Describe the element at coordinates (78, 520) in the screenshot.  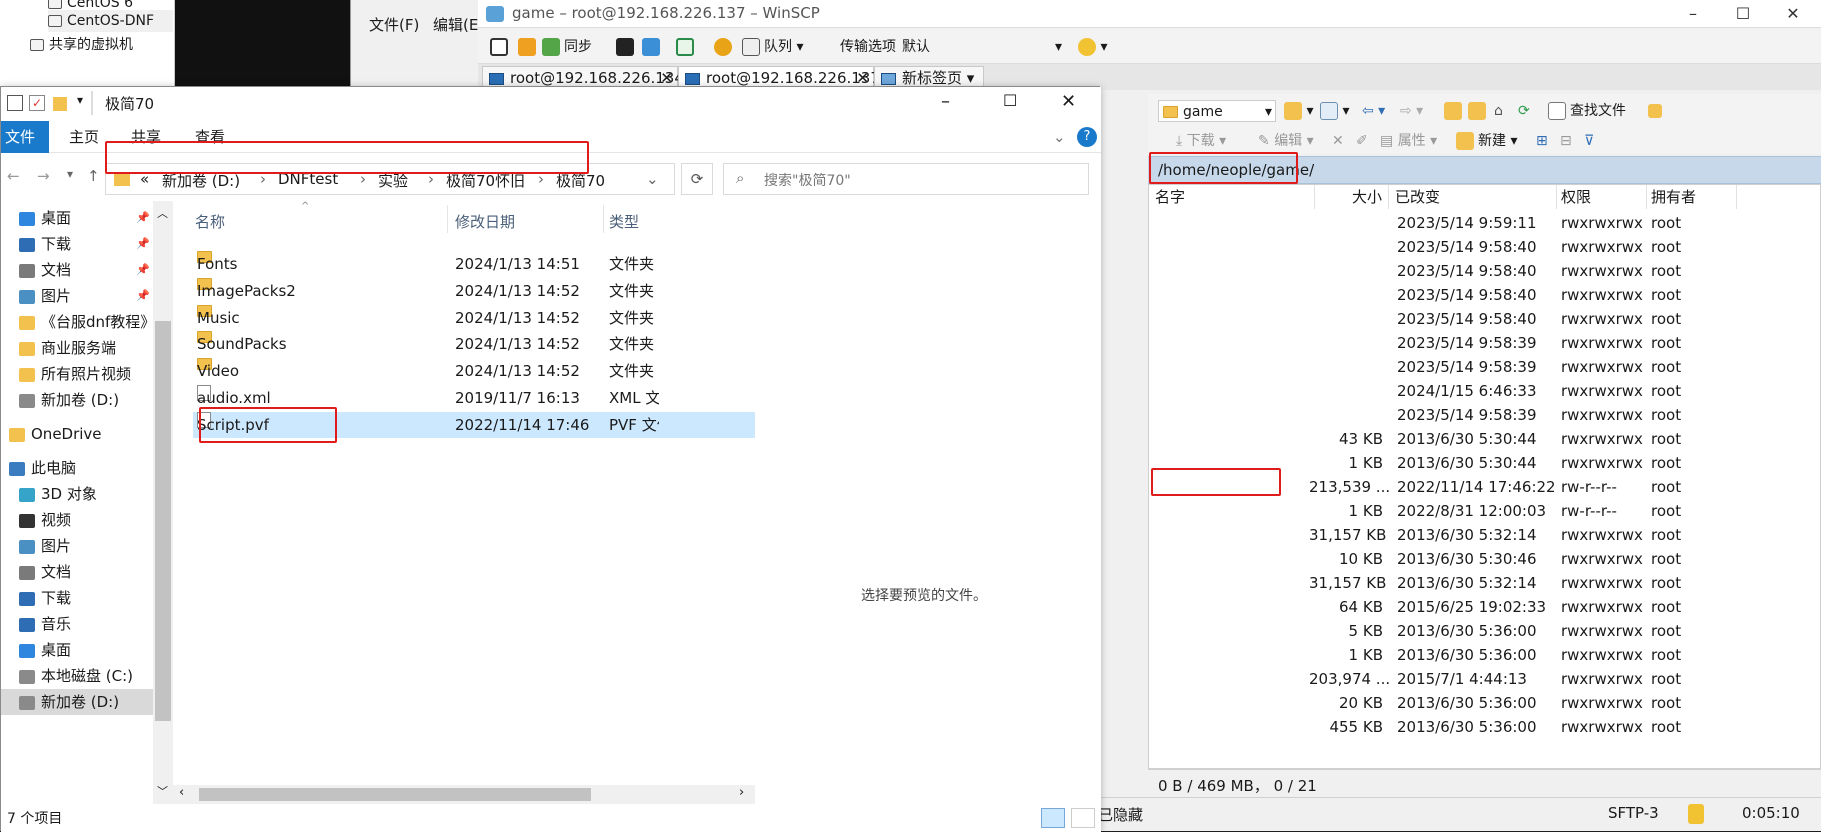
I see `nav-item: 视频` at that location.